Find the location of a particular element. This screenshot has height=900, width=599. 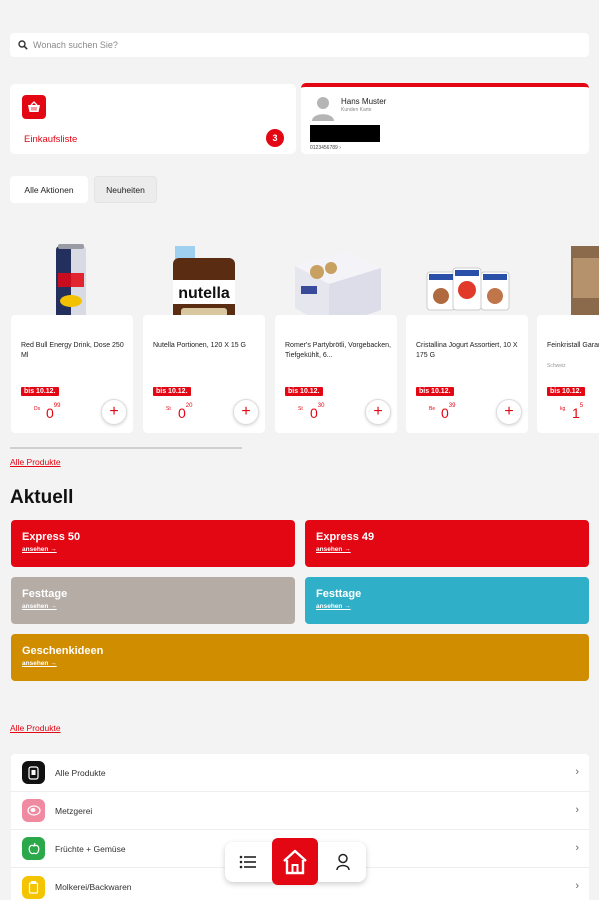

search-input is located at coordinates (283, 45).